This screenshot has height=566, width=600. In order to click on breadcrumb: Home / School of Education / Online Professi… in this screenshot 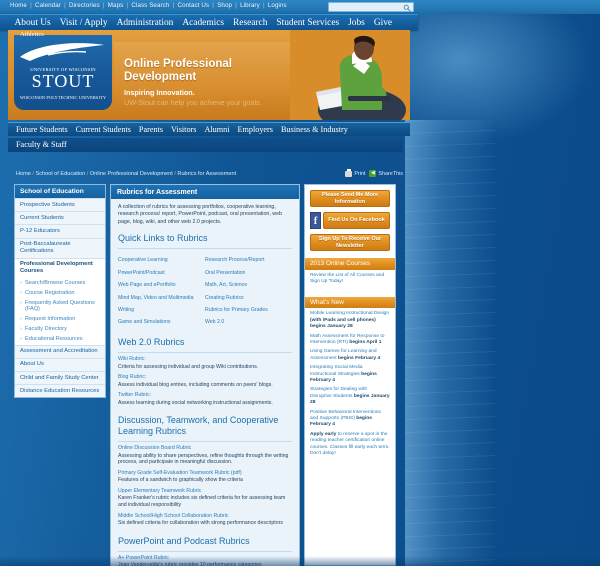, I will do `click(126, 174)`.